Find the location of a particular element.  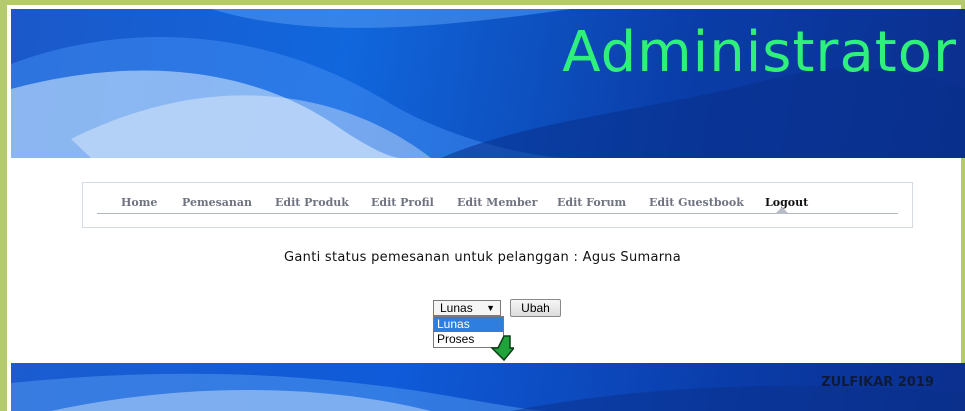

ubah-button: Ubah is located at coordinates (535, 308).